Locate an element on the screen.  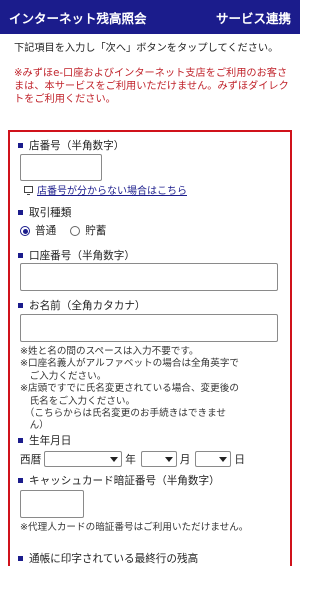
dob-month-unit: 月 is located at coordinates (185, 459).